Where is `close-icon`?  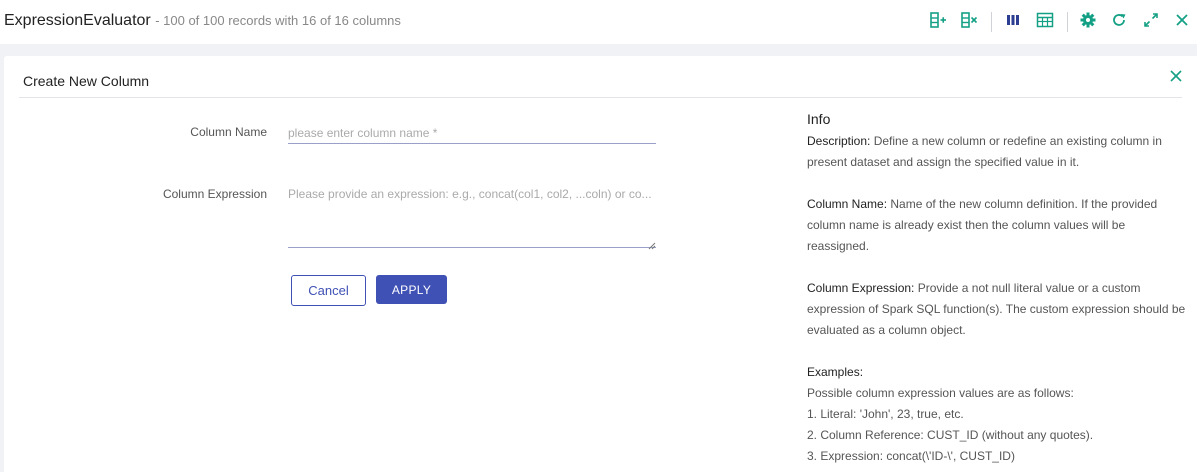
close-icon is located at coordinates (1182, 20).